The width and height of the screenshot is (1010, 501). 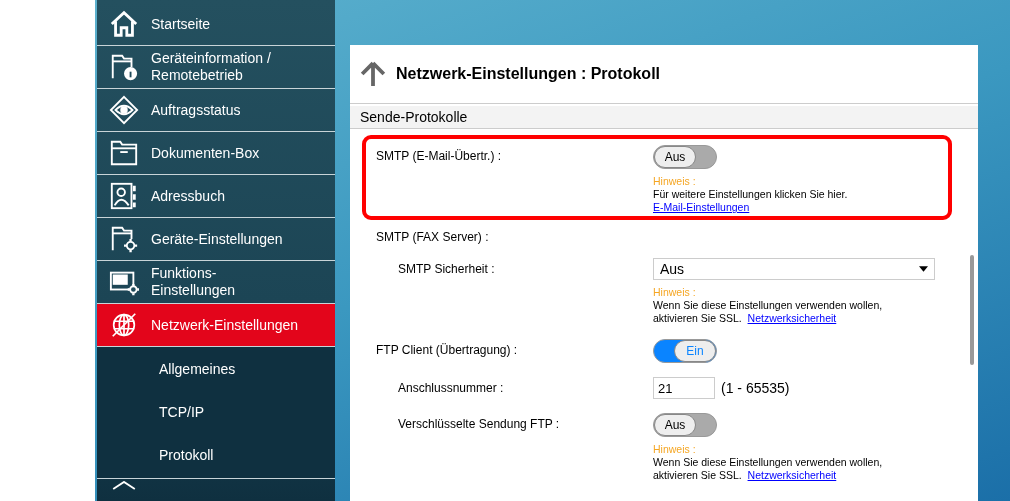 What do you see at coordinates (216, 455) in the screenshot?
I see `sidebar-subitem: Protokoll` at bounding box center [216, 455].